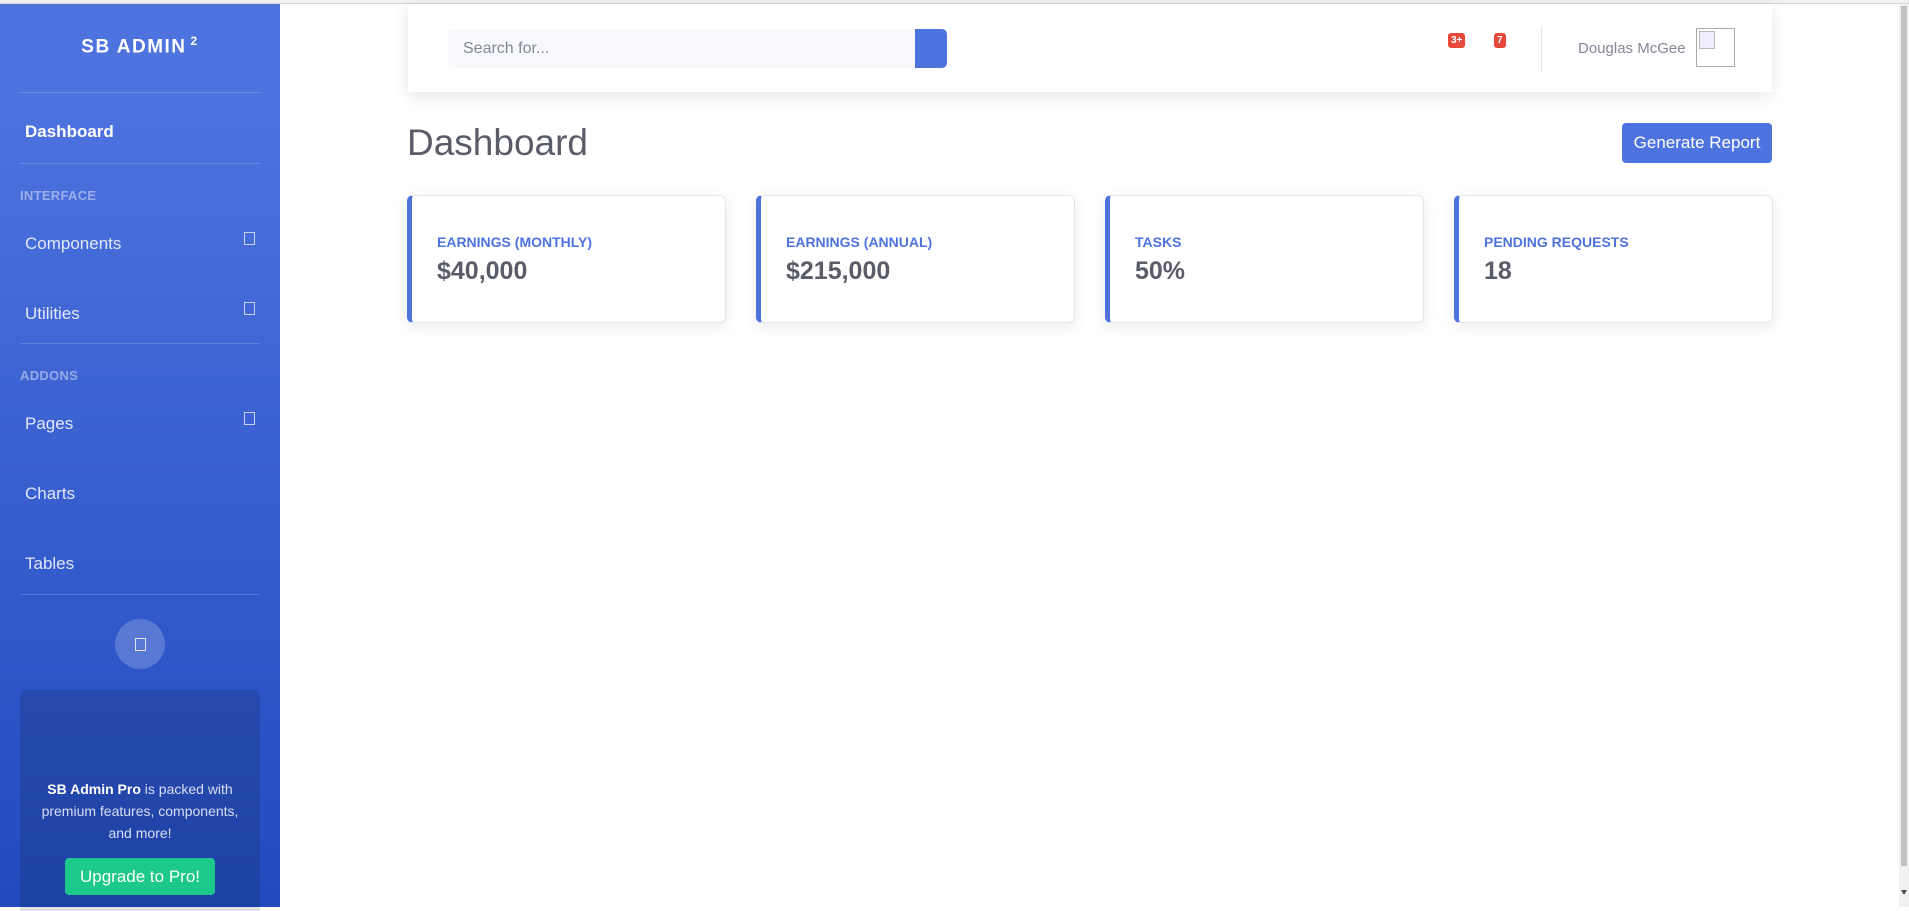 This screenshot has height=911, width=1909. I want to click on card-label: EARNINGS (ANNUAL), so click(859, 242).